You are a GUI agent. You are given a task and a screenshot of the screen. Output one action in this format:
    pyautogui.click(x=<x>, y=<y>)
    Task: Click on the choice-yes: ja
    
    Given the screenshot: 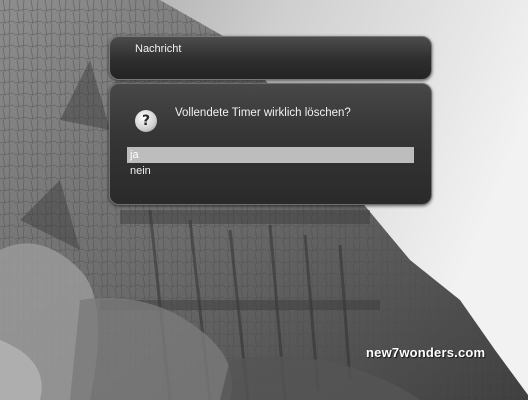 What is the action you would take?
    pyautogui.click(x=270, y=155)
    